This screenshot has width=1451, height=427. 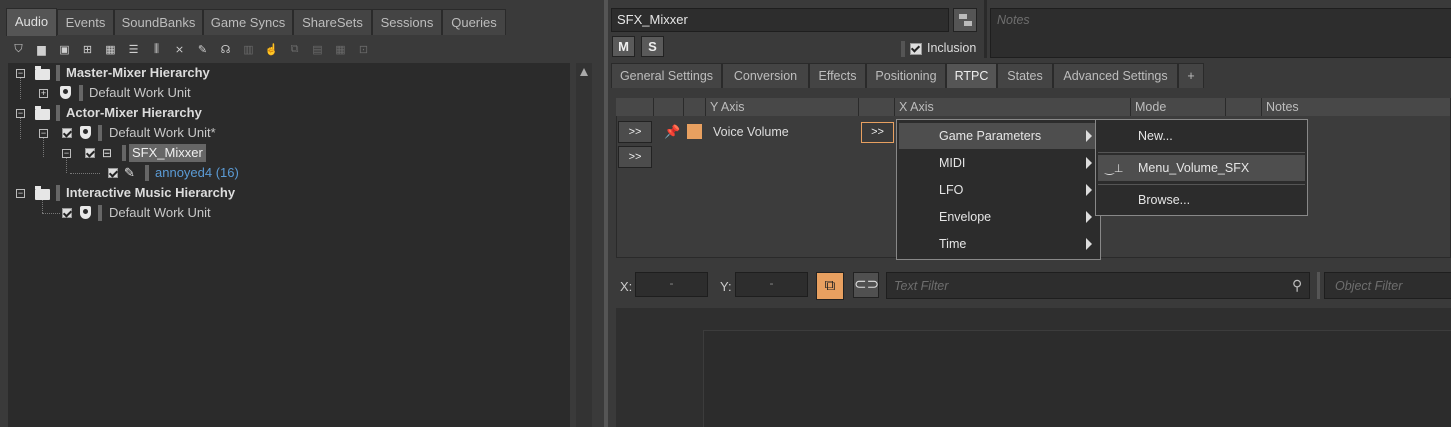 What do you see at coordinates (751, 132) in the screenshot?
I see `rtpc-y-axis-value: Voice Volume` at bounding box center [751, 132].